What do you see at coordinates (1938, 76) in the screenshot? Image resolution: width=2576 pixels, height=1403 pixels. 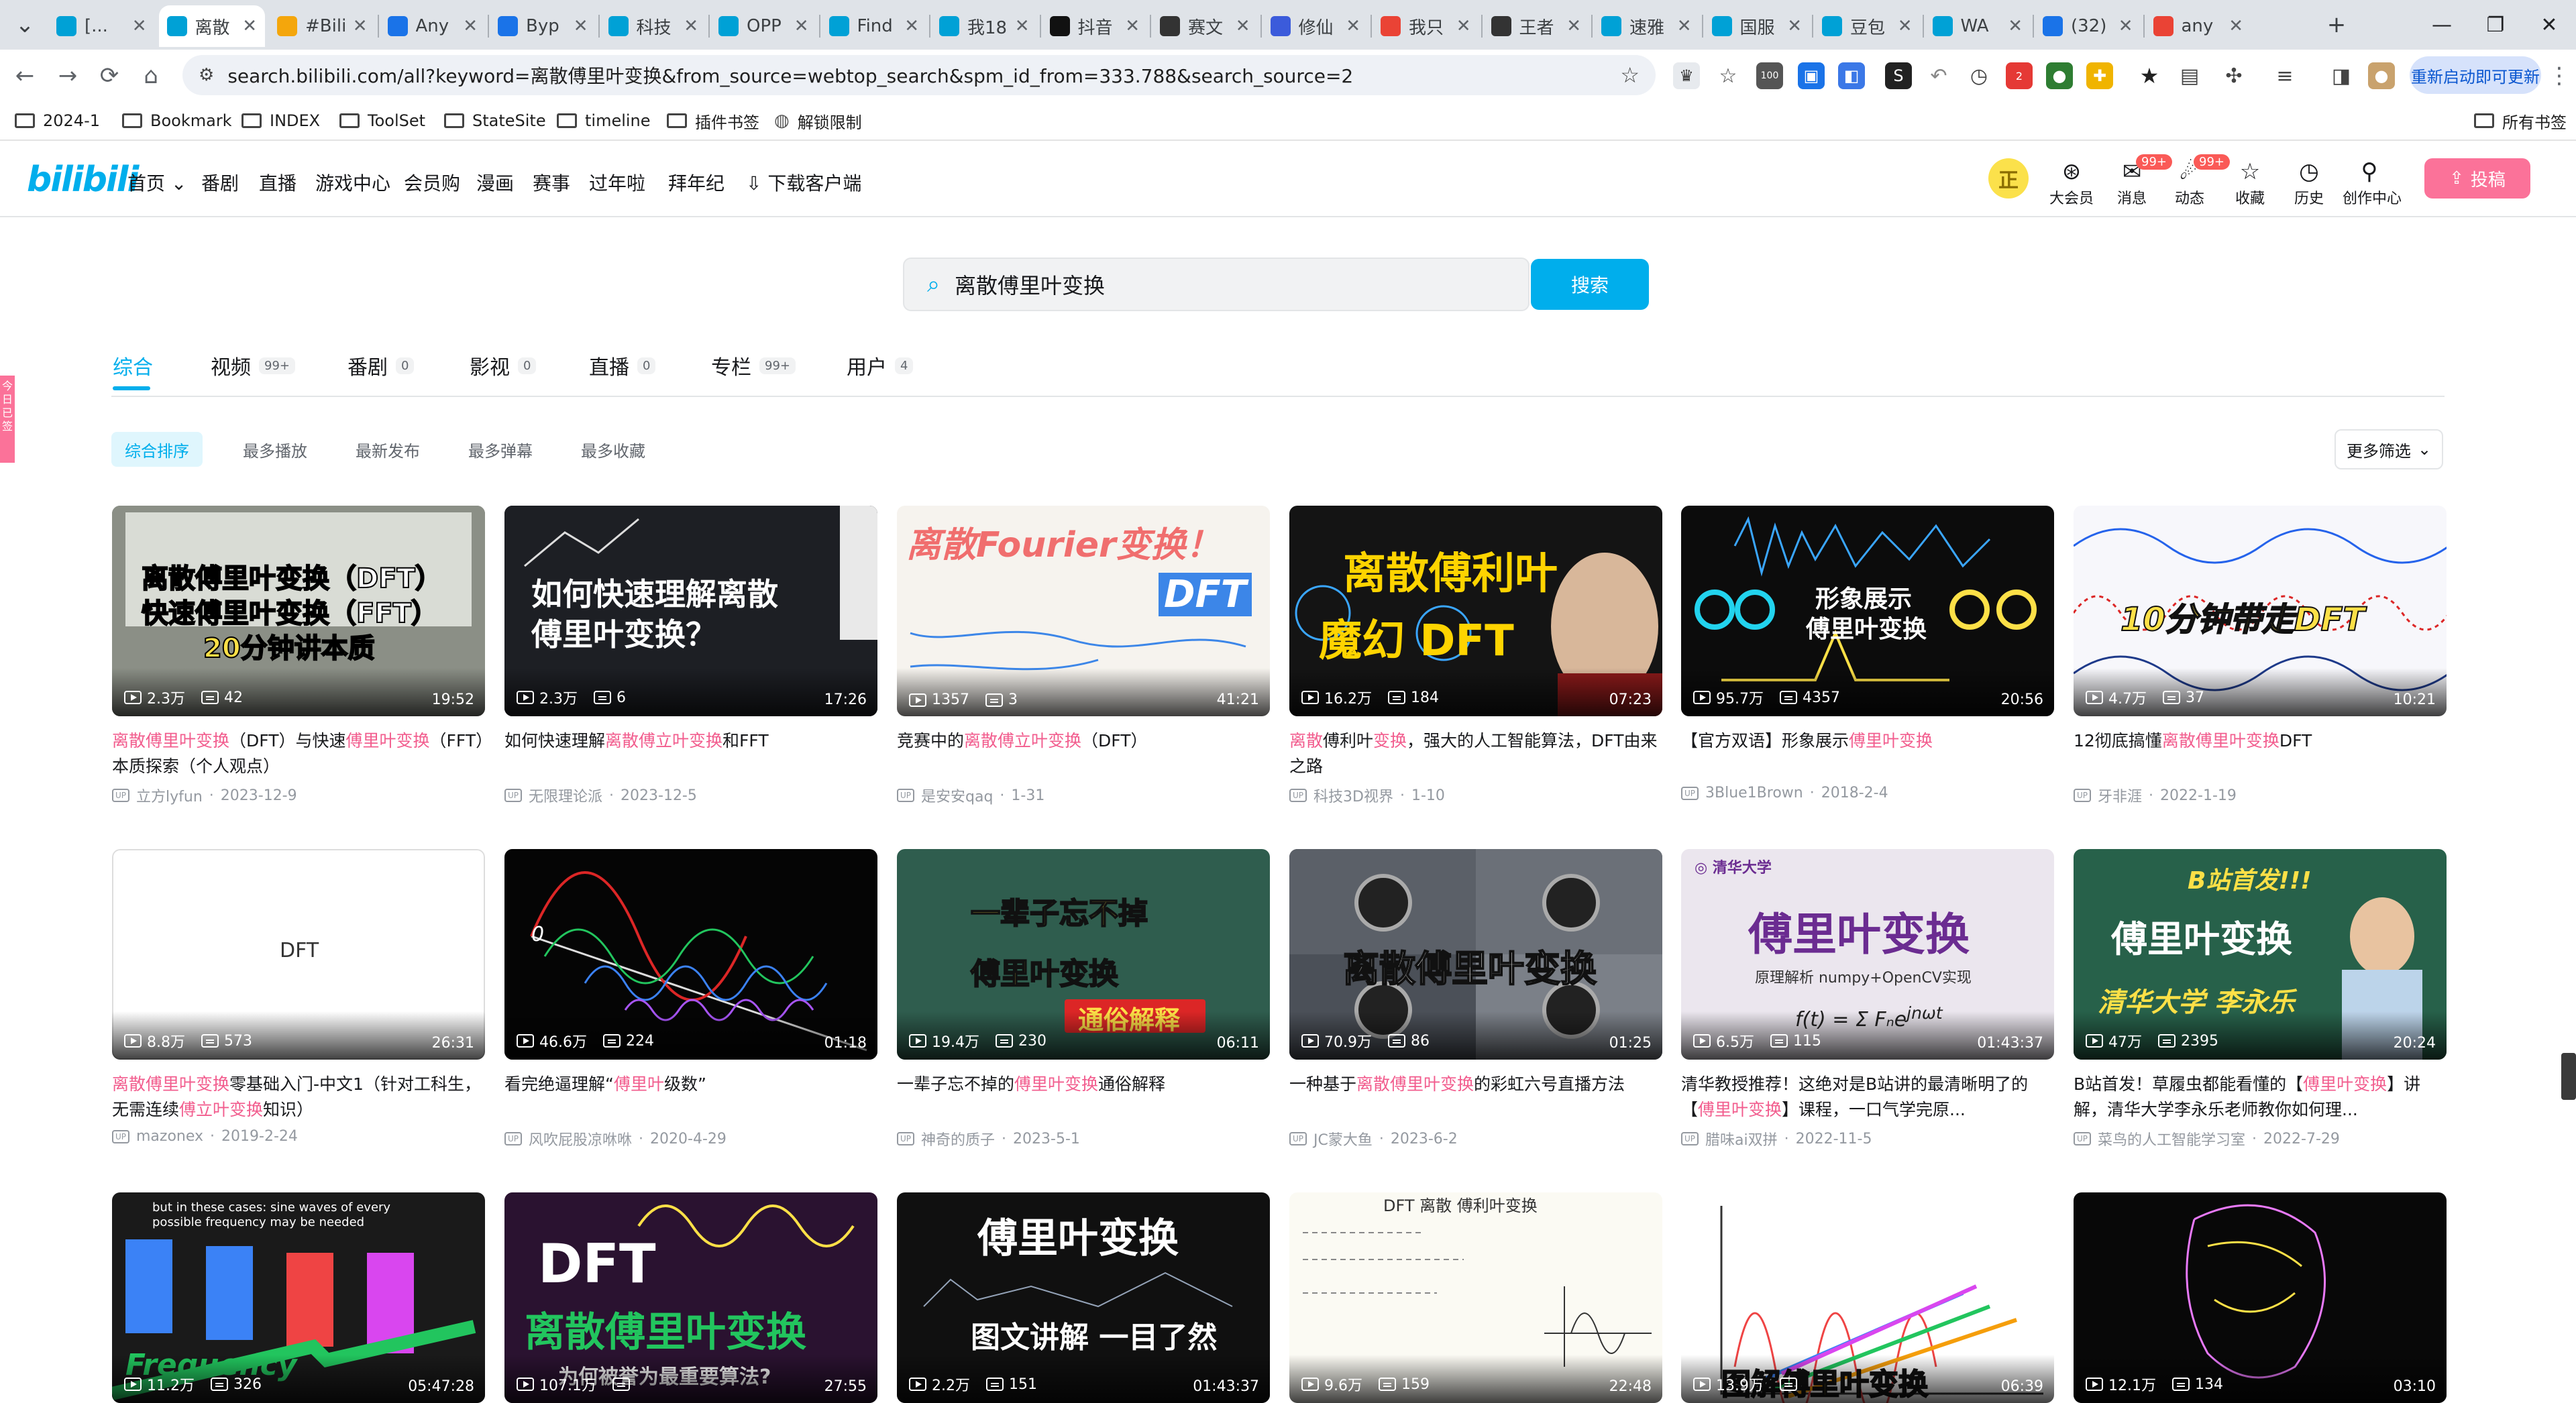 I see `extension-back-icon: ↶` at bounding box center [1938, 76].